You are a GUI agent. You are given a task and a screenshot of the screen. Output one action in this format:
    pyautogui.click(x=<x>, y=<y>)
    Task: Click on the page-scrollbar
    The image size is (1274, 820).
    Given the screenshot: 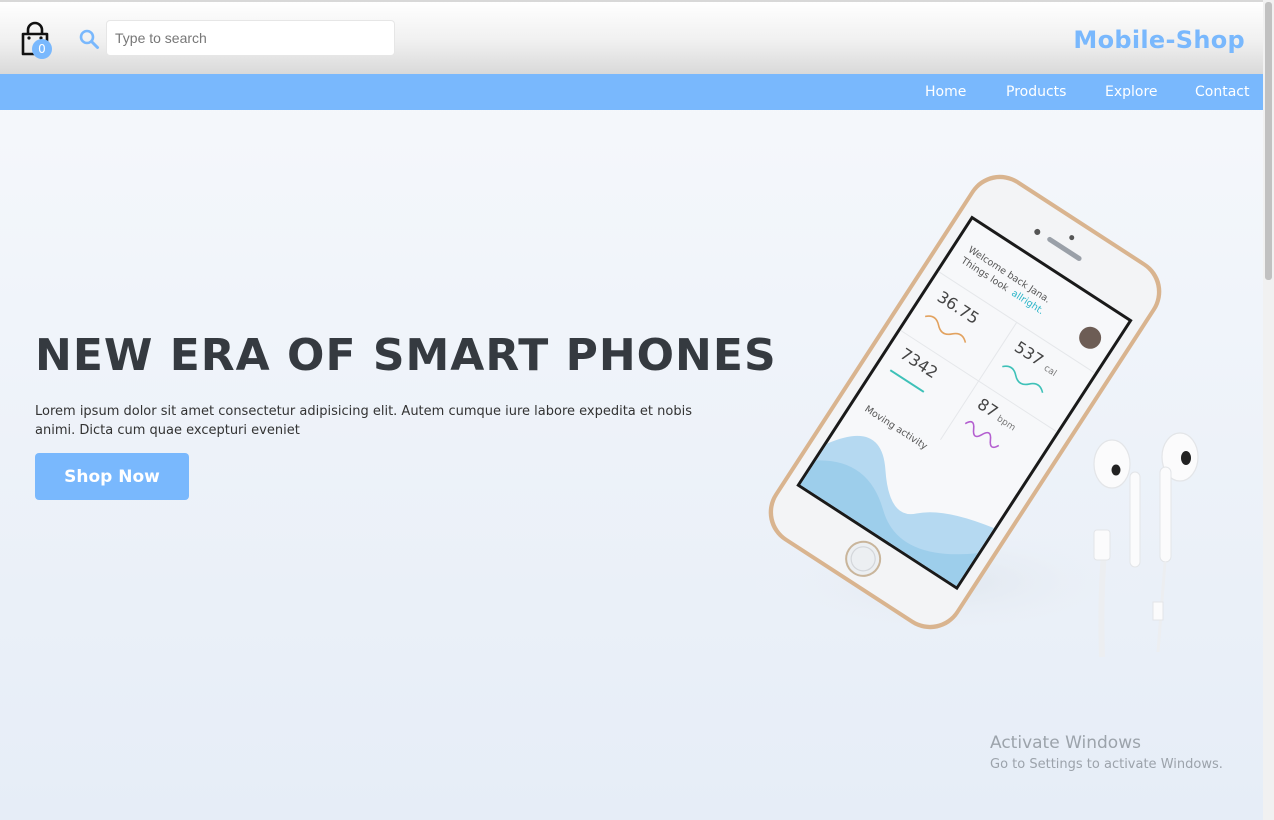 What is the action you would take?
    pyautogui.click(x=1268, y=410)
    